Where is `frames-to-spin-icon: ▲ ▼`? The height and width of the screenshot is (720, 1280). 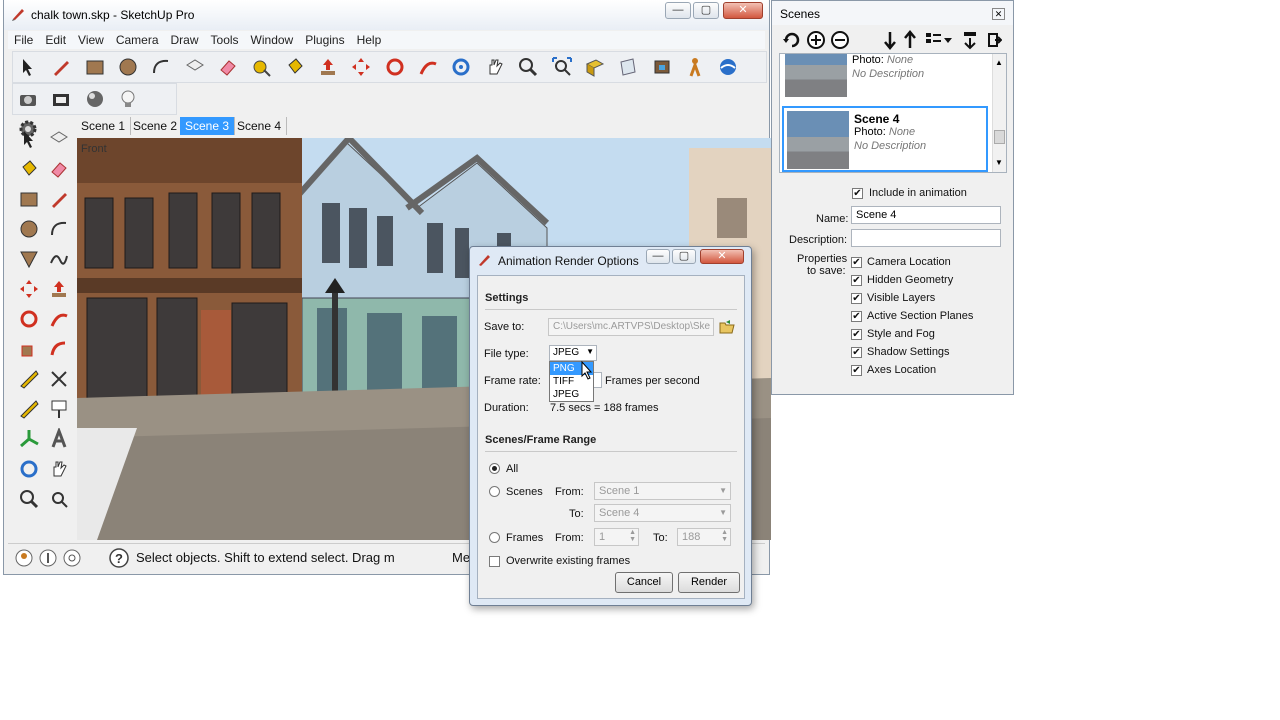 frames-to-spin-icon: ▲ ▼ is located at coordinates (724, 536).